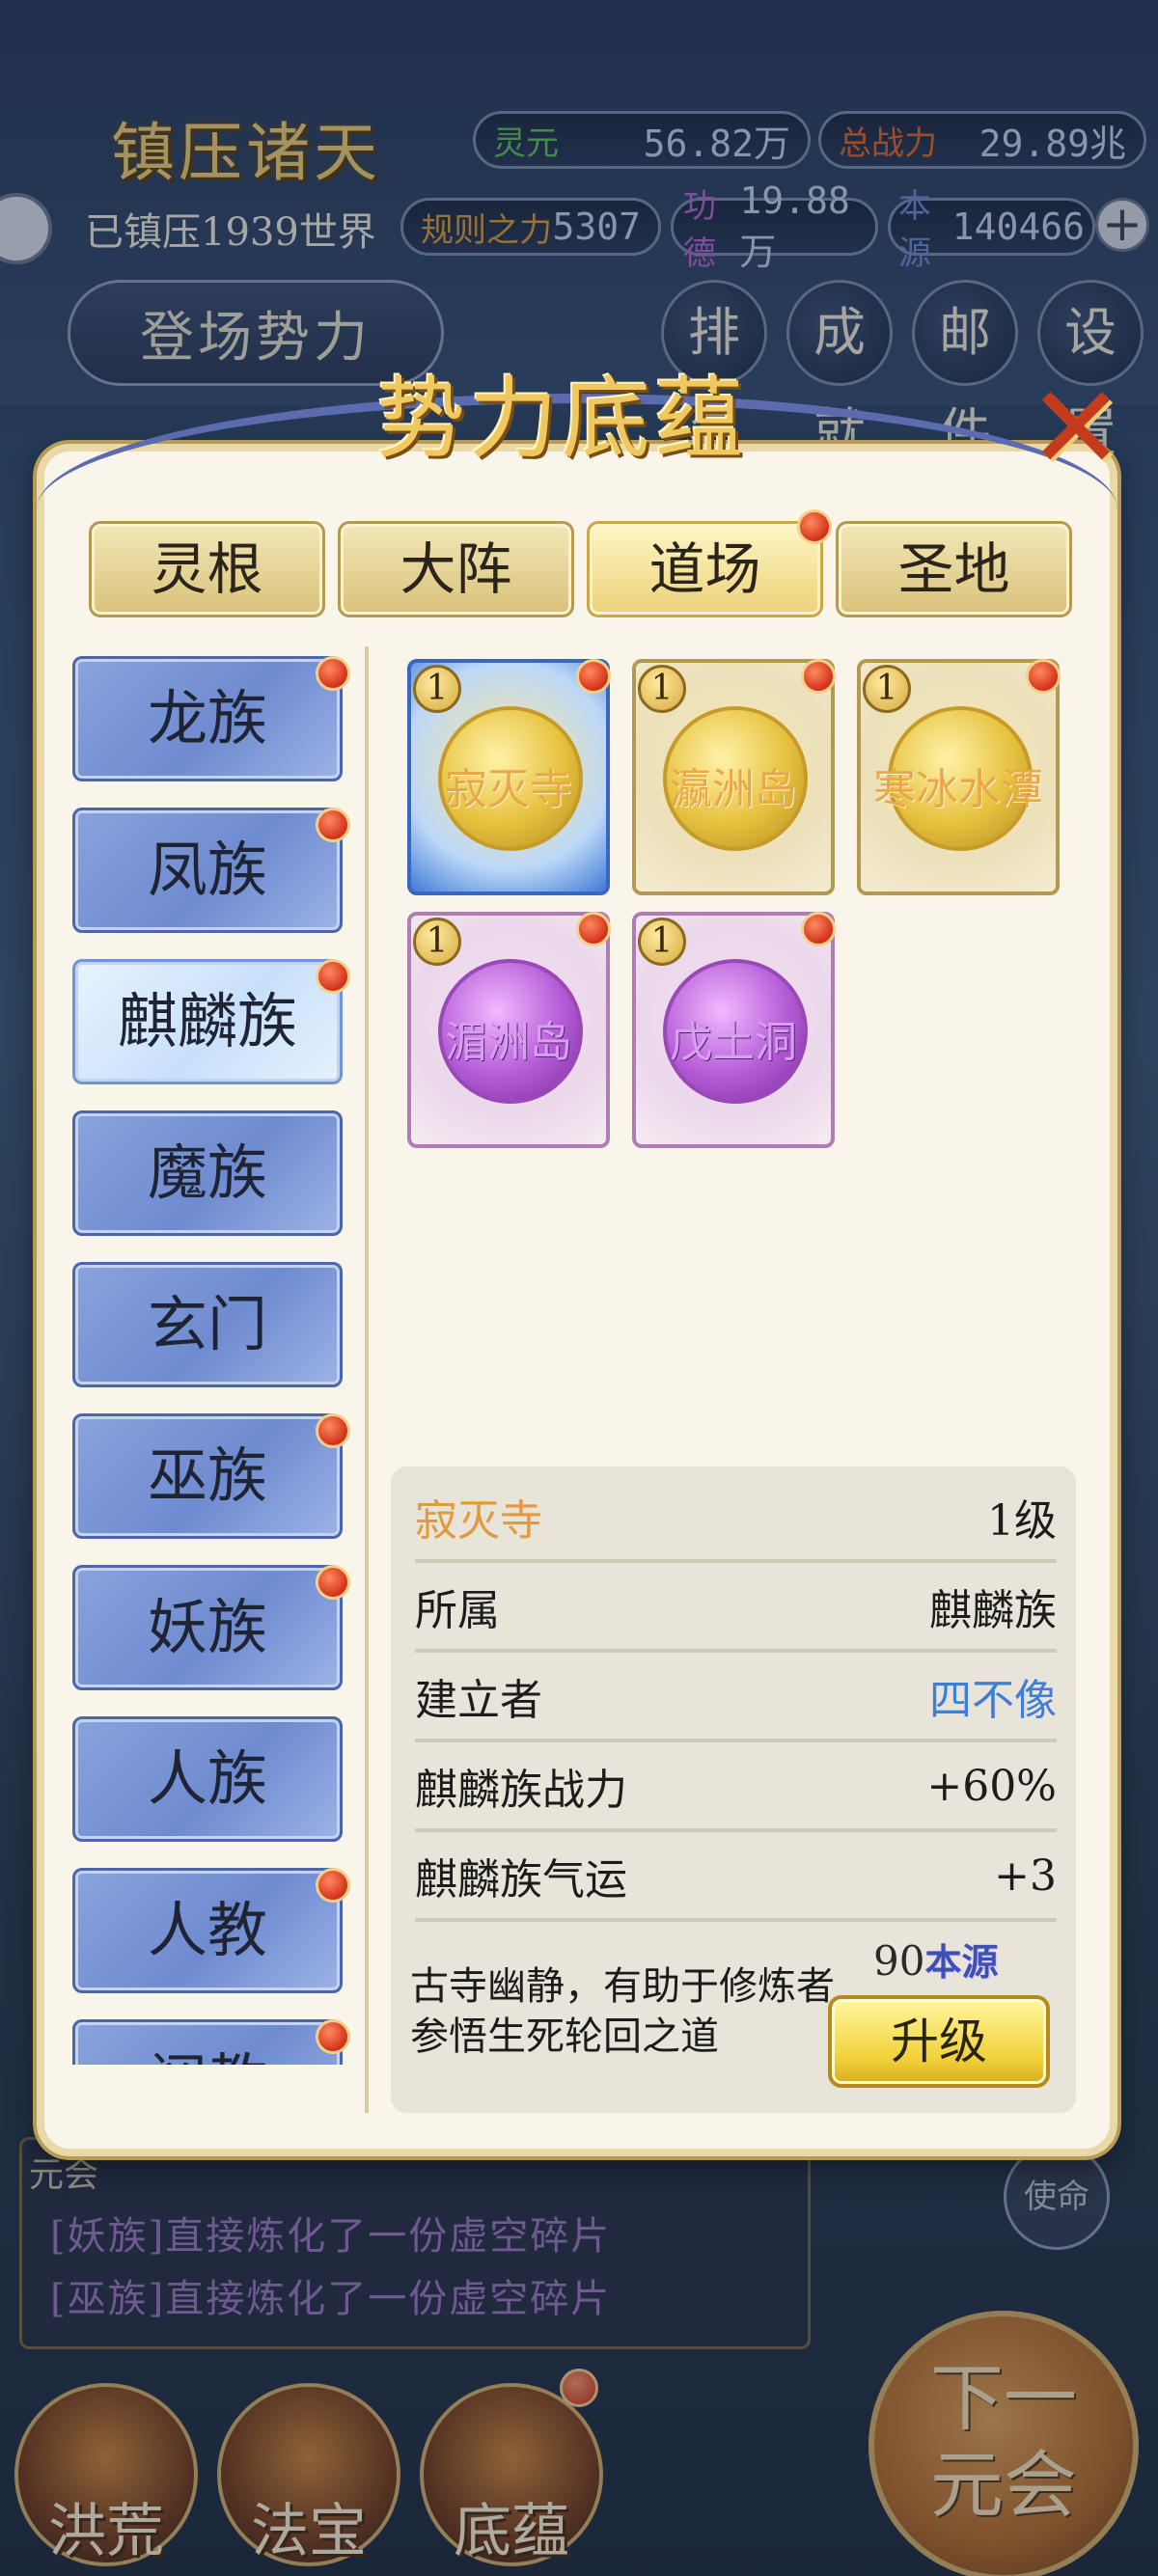  I want to click on building-description: 古寺幽静，有助于修炼者参悟生死轮回之道, so click(622, 2012).